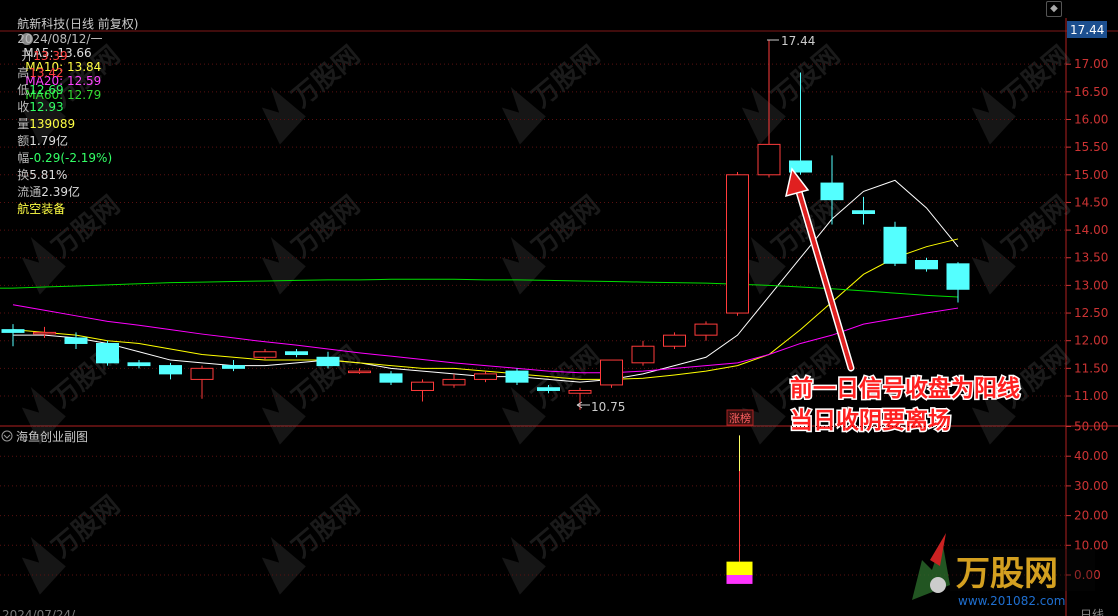 The width and height of the screenshot is (1118, 616). Describe the element at coordinates (870, 420) in the screenshot. I see `annotation-line-2: 当日收阴要离场` at that location.